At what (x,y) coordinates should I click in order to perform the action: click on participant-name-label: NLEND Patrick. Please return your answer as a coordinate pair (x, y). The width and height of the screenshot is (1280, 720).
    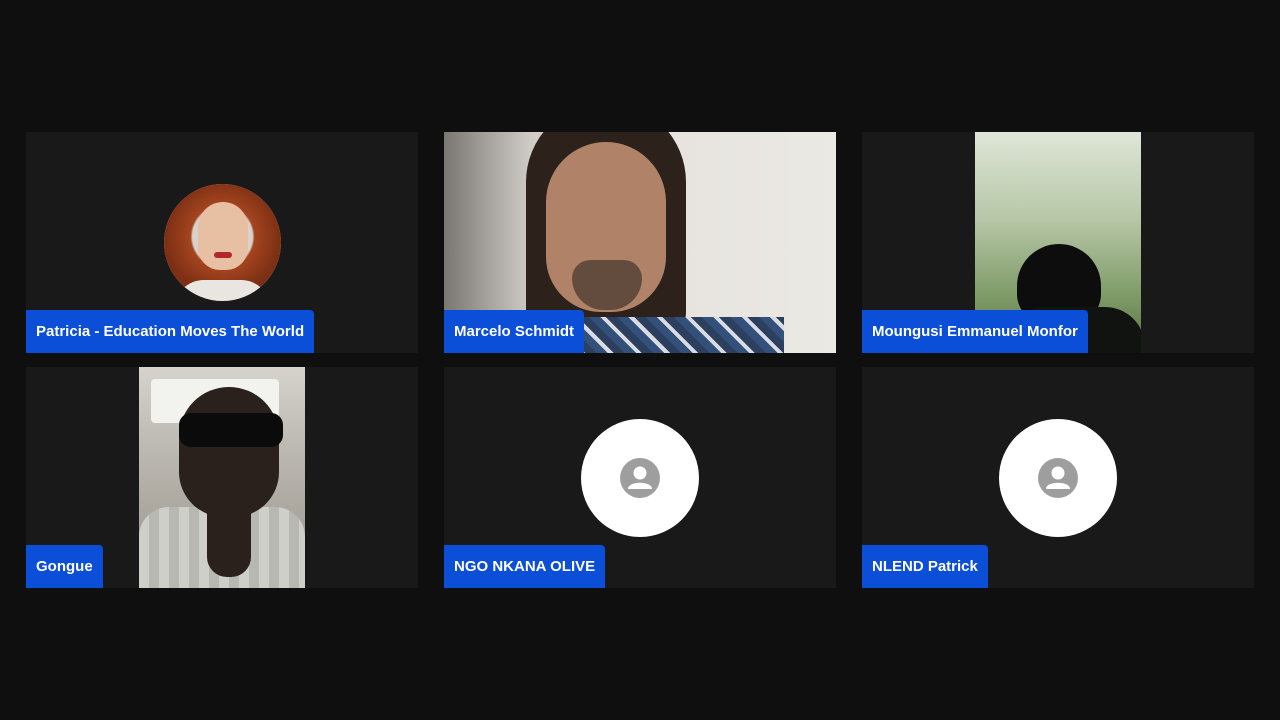
    Looking at the image, I should click on (925, 566).